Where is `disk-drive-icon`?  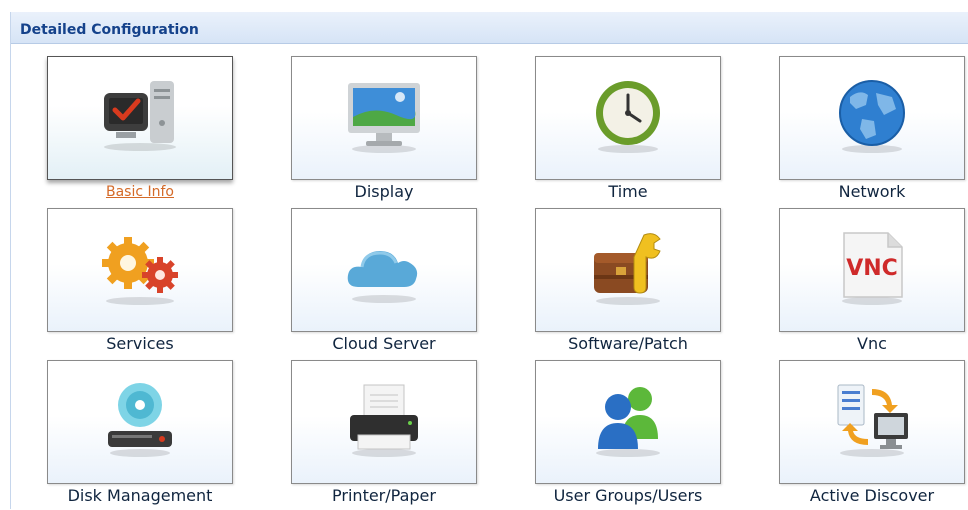
disk-drive-icon is located at coordinates (140, 420).